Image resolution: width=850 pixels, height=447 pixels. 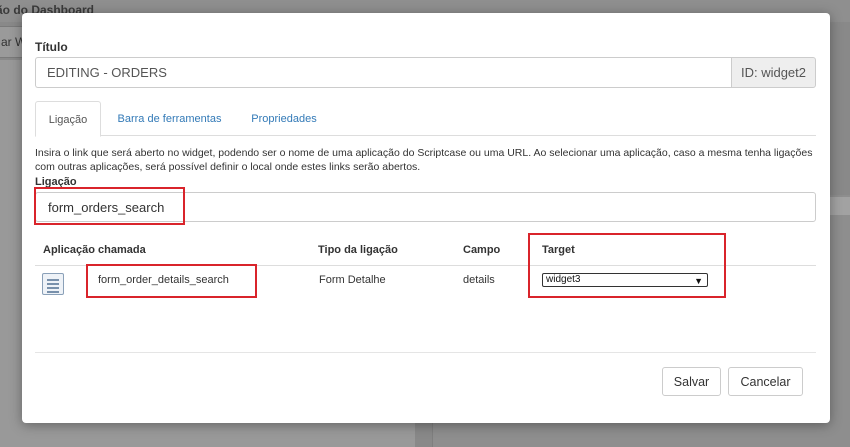 I want to click on row-field: details, so click(x=479, y=280).